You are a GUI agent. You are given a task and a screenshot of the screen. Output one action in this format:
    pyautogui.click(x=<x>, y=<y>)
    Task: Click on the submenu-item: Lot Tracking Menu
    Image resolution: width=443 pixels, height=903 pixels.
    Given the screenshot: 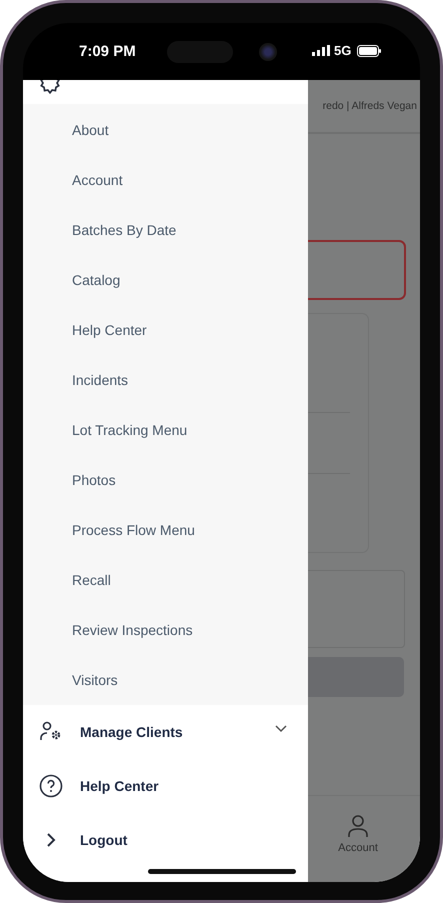 What is the action you would take?
    pyautogui.click(x=165, y=430)
    